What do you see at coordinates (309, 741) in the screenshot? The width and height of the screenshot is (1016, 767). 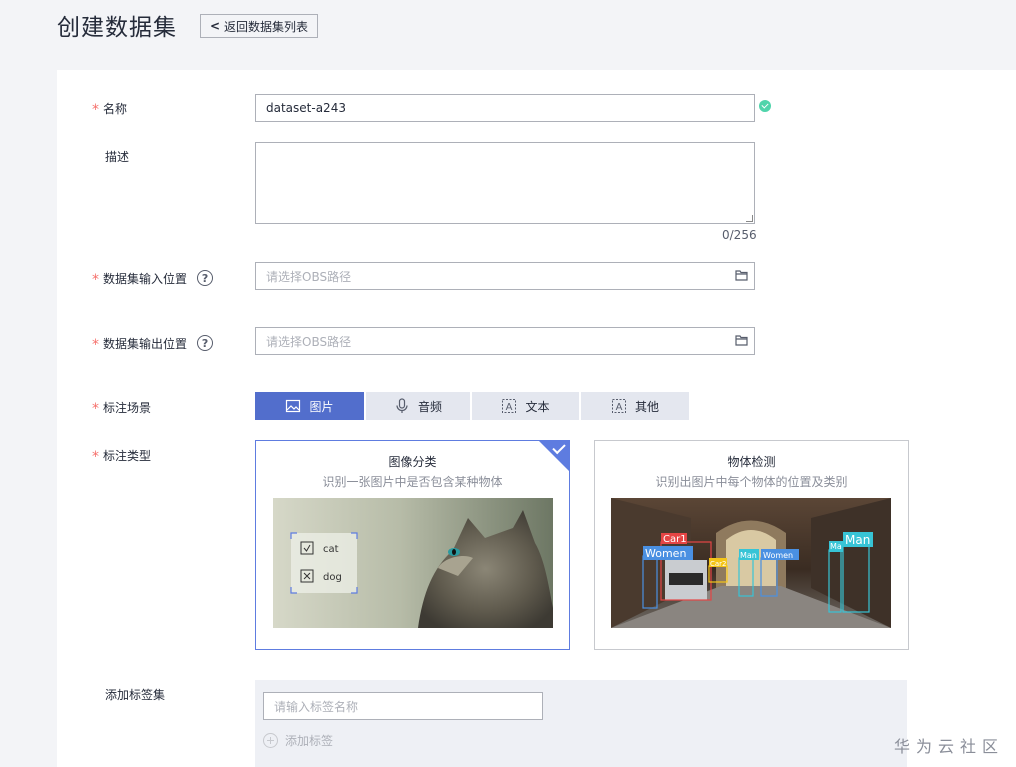 I see `add-tag-label: 添加标签` at bounding box center [309, 741].